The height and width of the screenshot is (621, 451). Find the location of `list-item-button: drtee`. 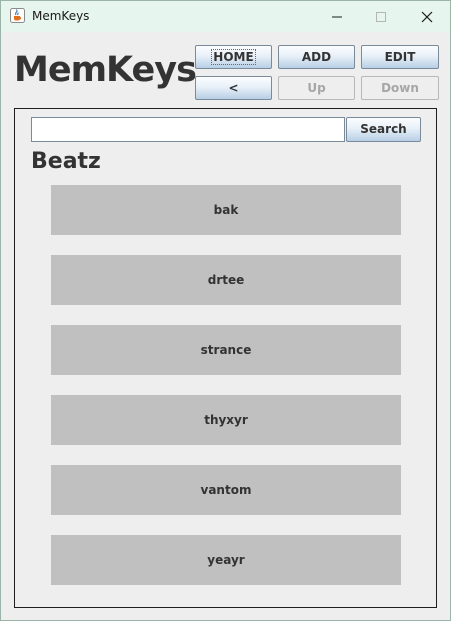

list-item-button: drtee is located at coordinates (226, 280).